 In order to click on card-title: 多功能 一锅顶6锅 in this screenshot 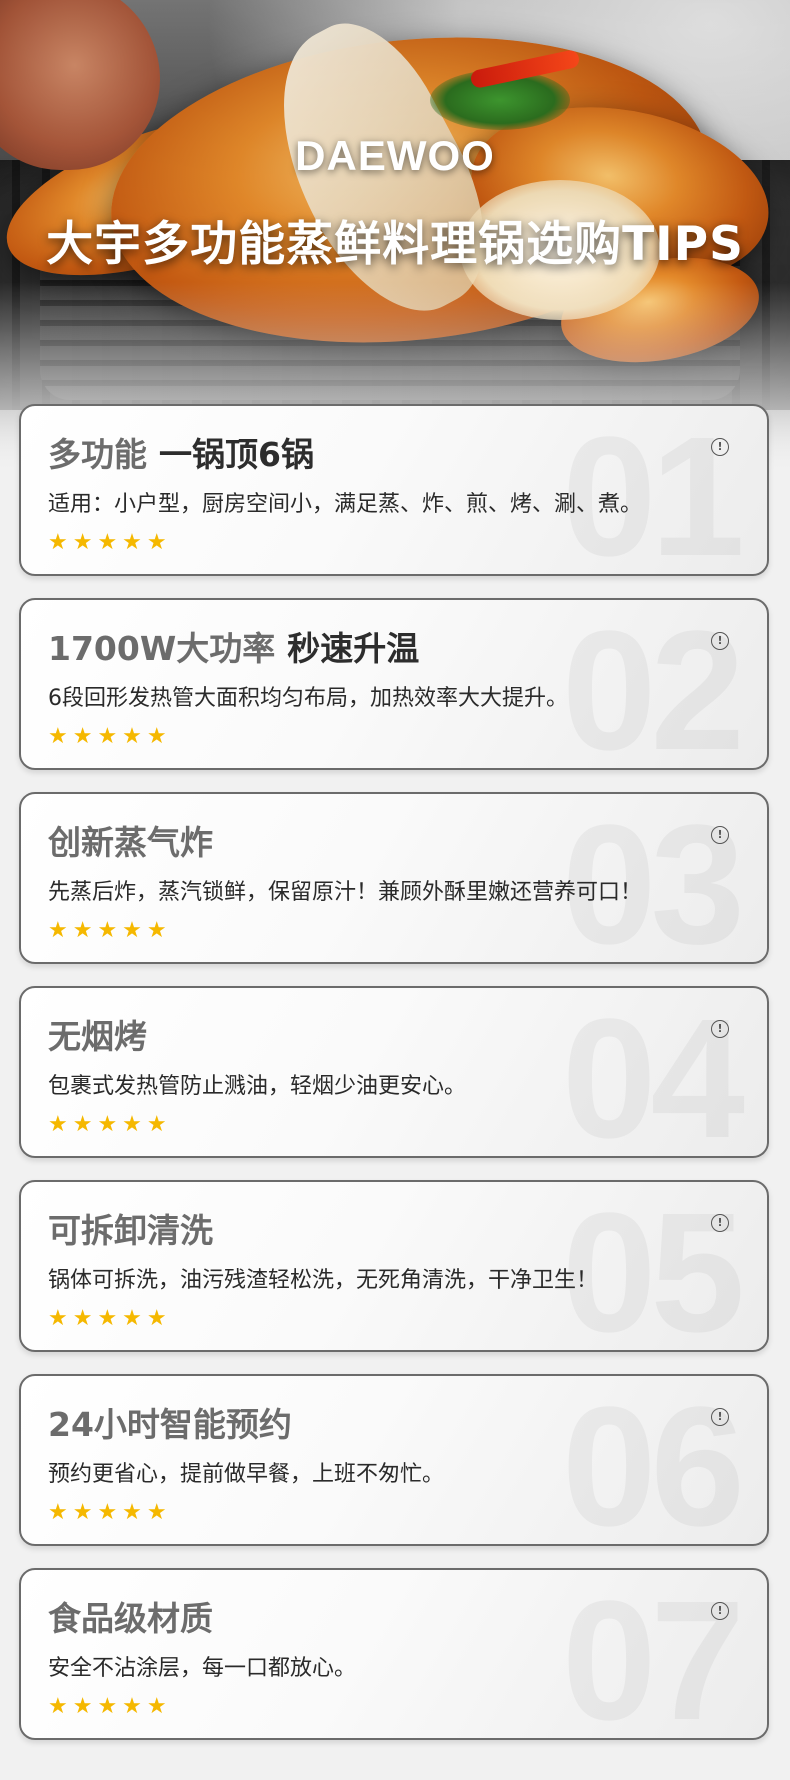, I will do `click(181, 452)`.